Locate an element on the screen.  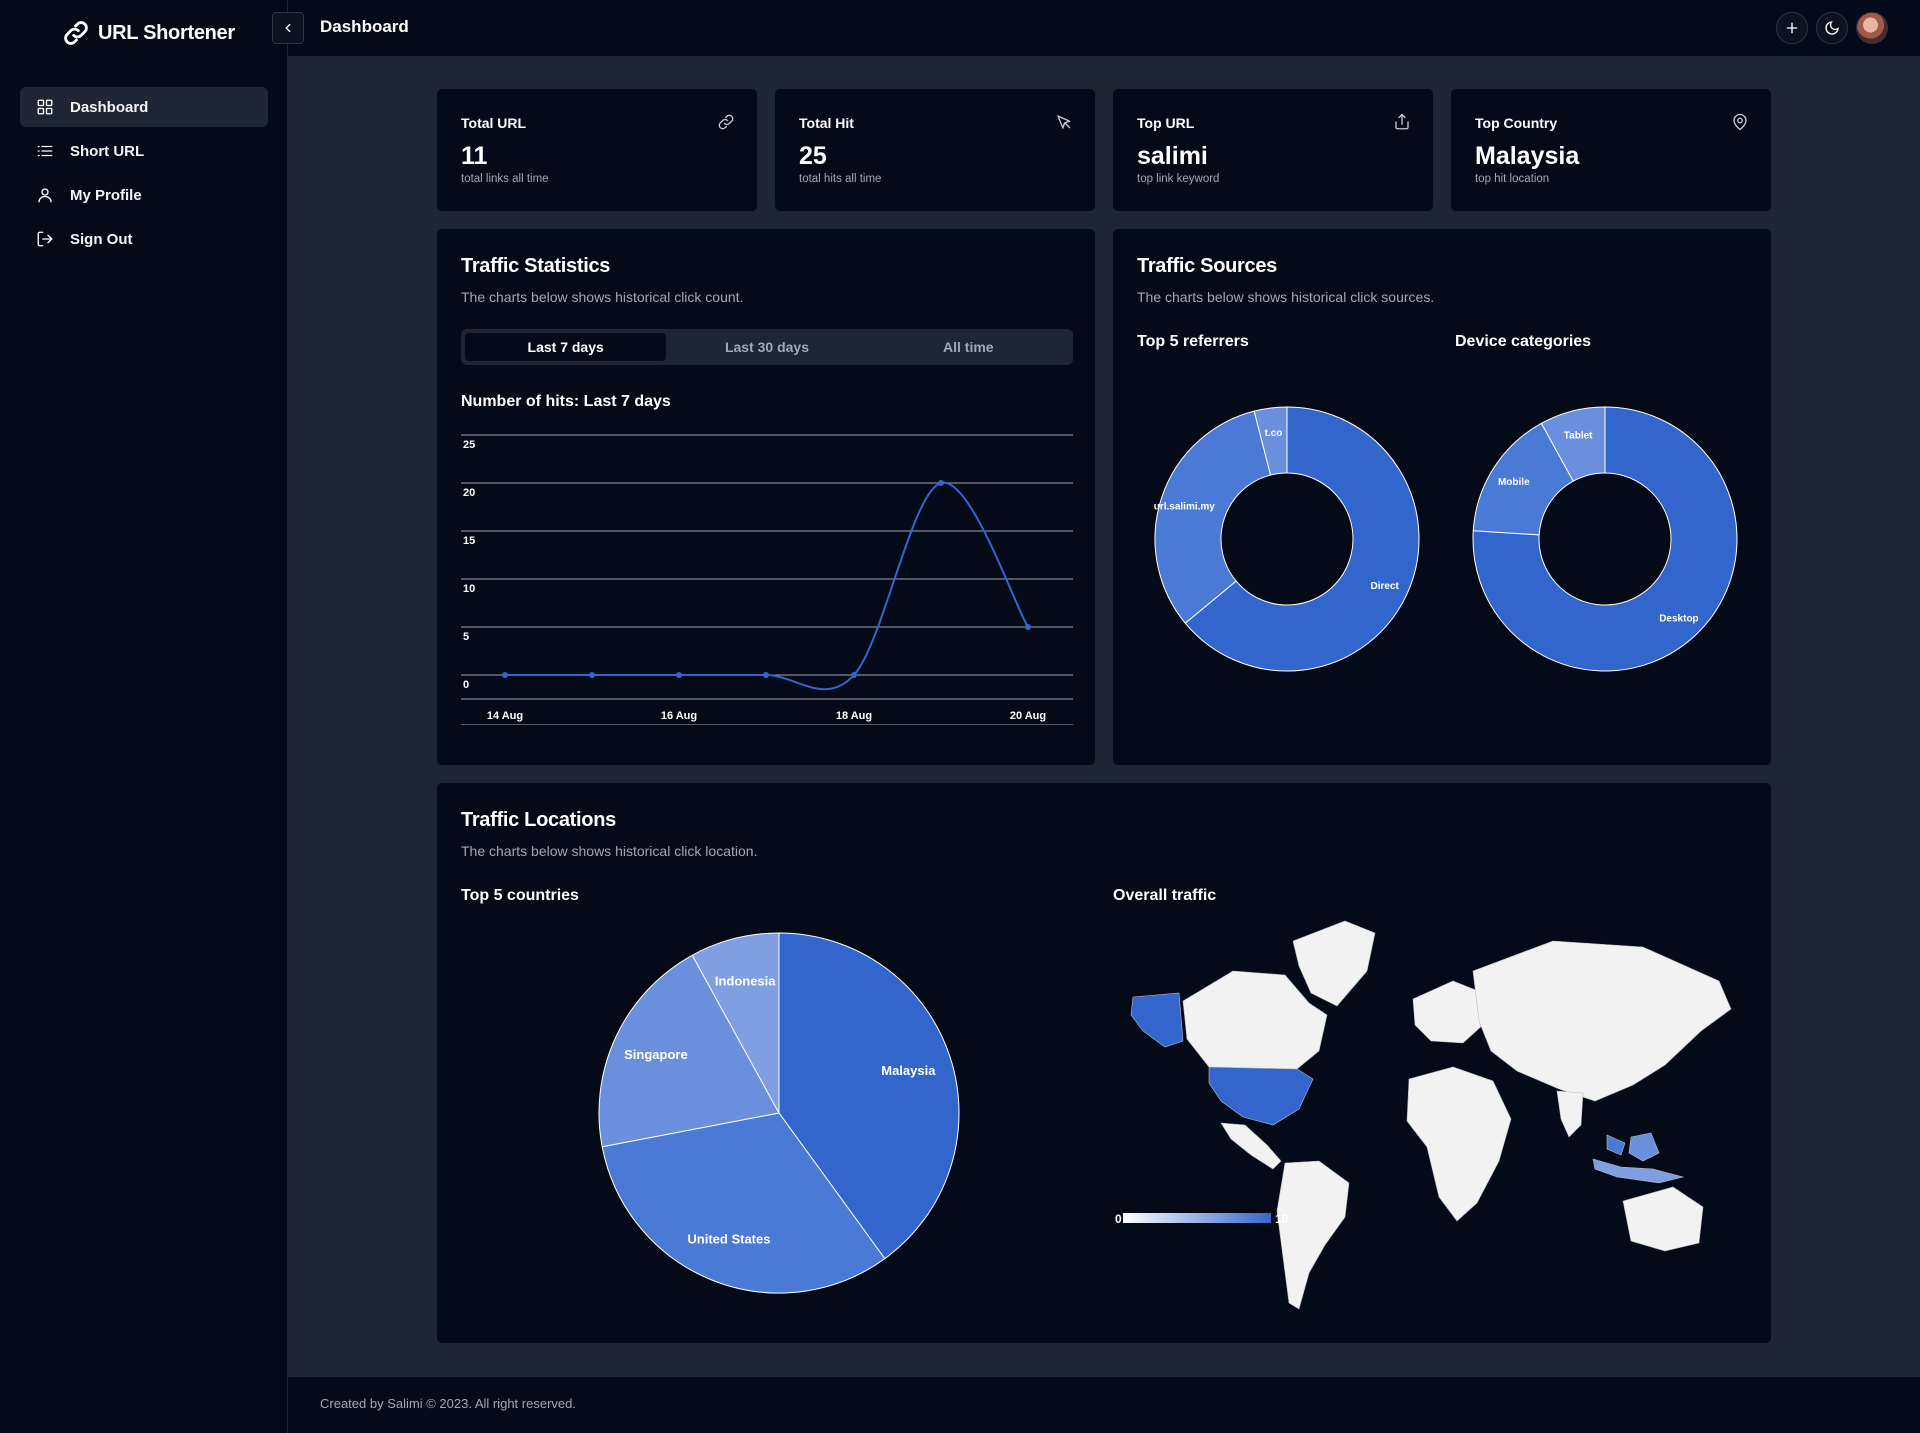
sidebar-item-sign-out: Sign Out is located at coordinates (144, 239).